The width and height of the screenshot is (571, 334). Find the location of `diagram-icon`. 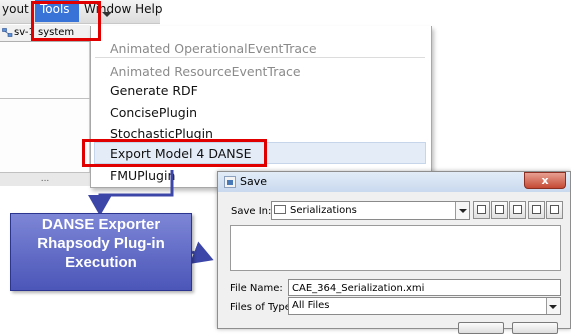

diagram-icon is located at coordinates (7, 32).